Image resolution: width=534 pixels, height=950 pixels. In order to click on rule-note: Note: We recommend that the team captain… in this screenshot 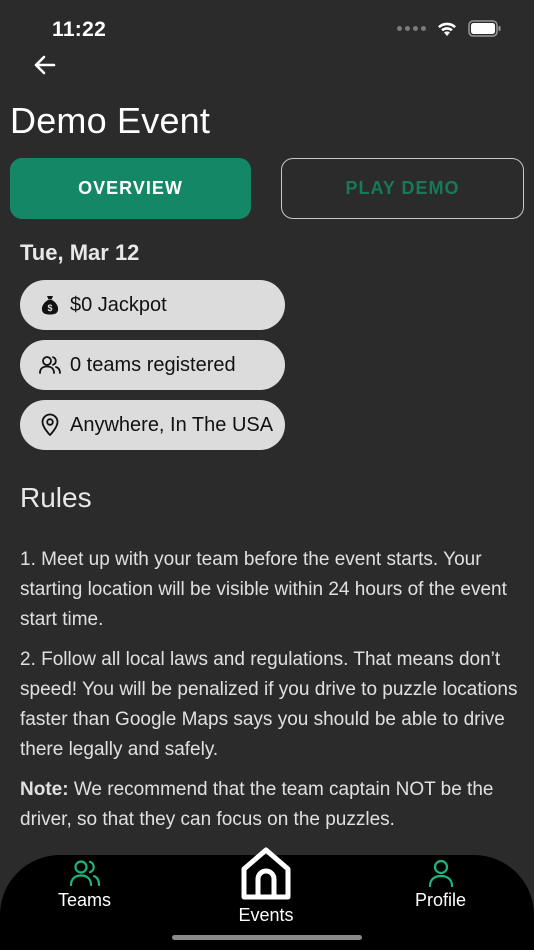, I will do `click(270, 805)`.